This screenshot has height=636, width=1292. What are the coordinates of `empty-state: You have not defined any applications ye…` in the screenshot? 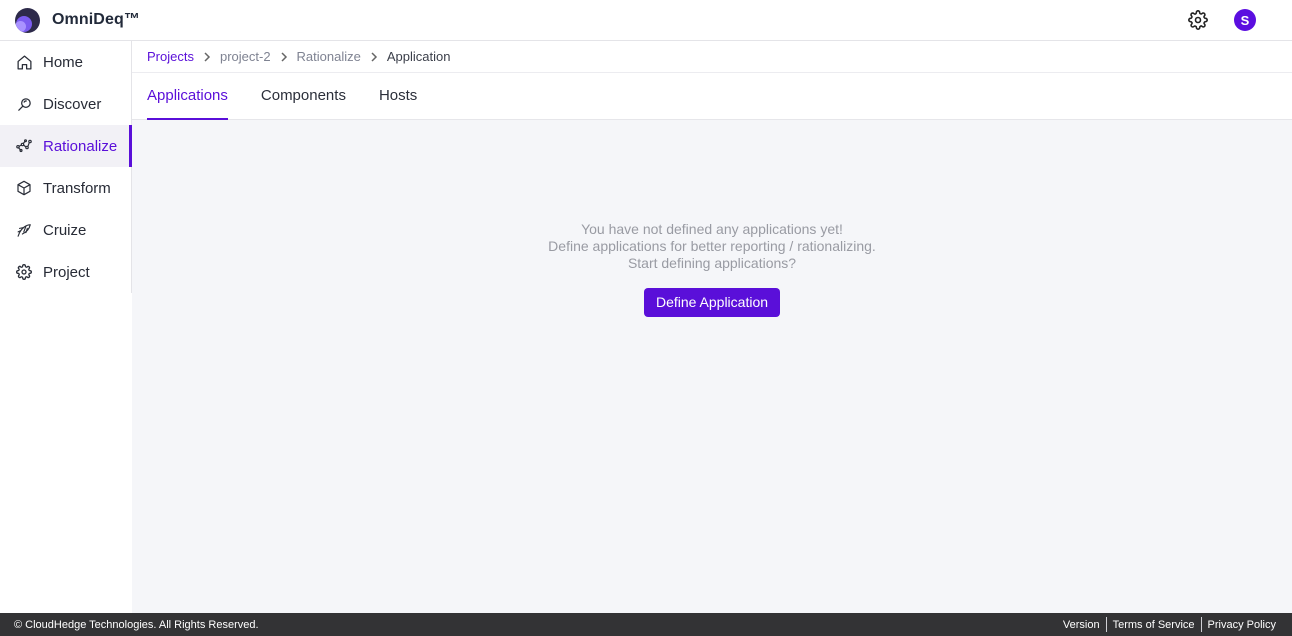 It's located at (712, 269).